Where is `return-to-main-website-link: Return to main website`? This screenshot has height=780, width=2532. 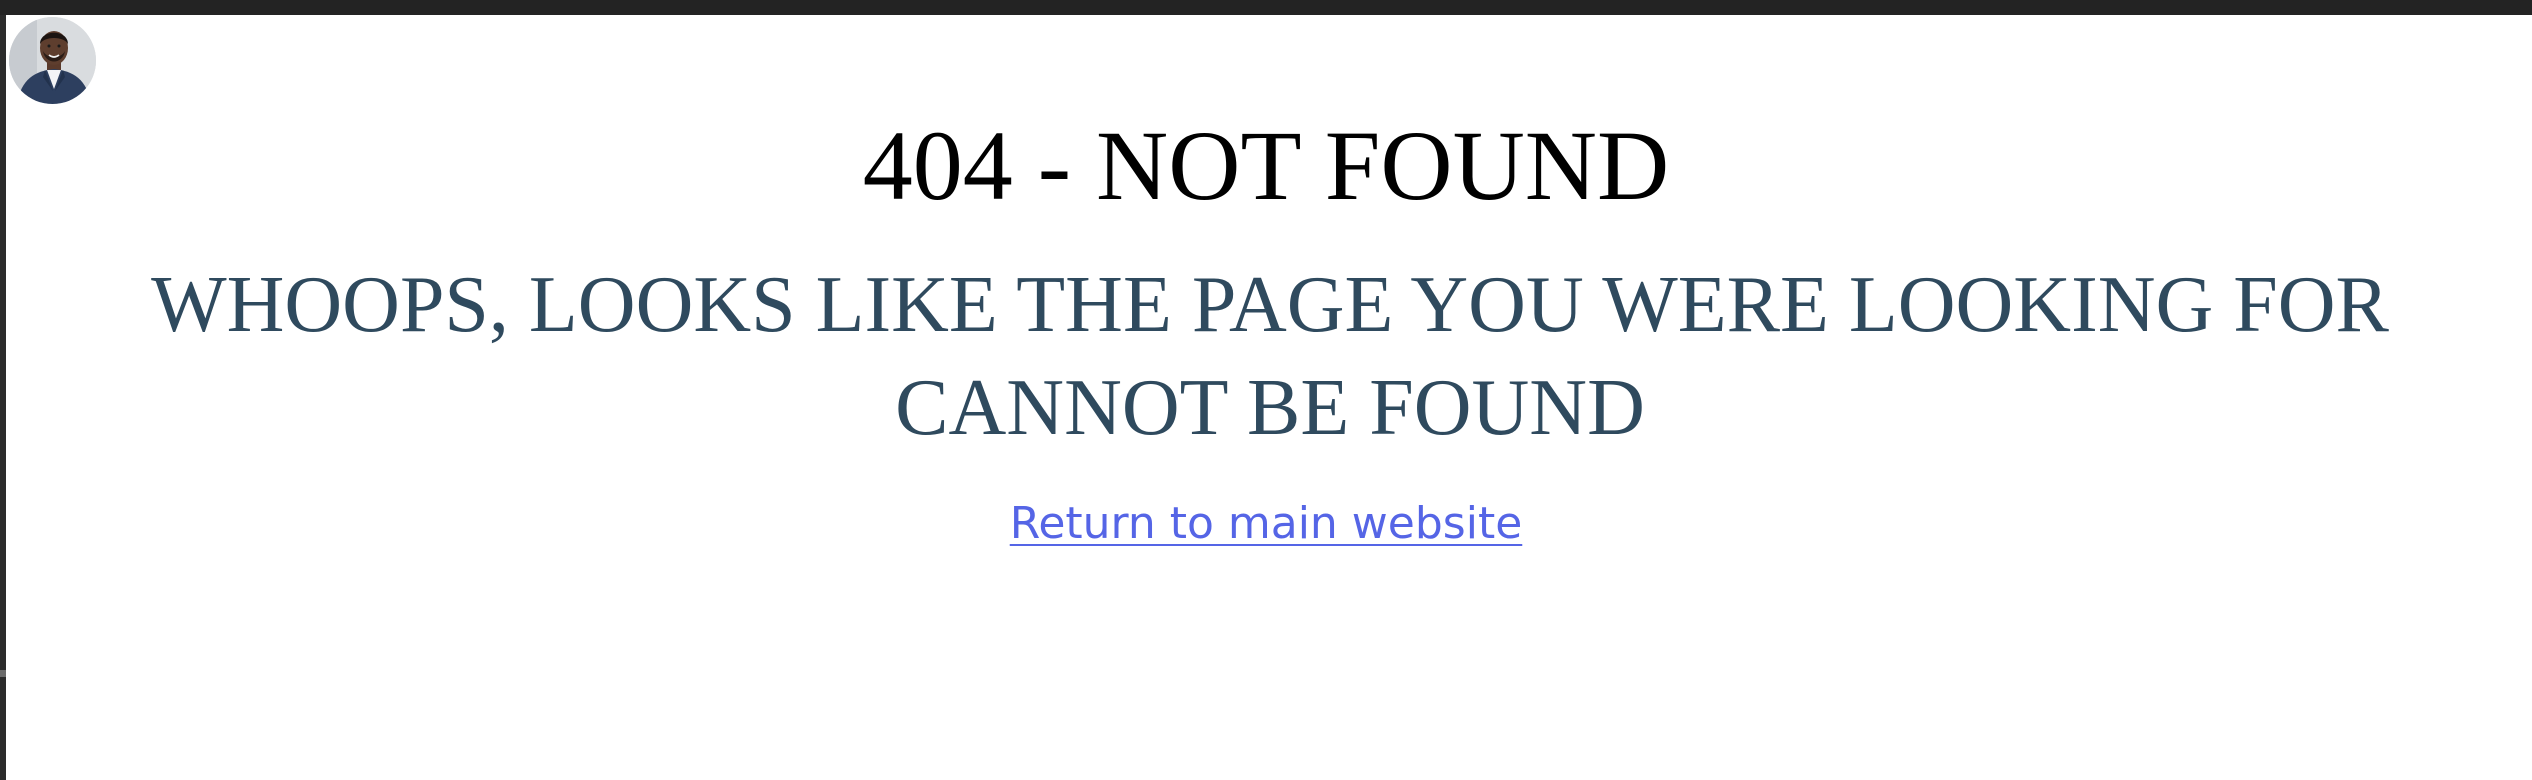
return-to-main-website-link: Return to main website is located at coordinates (1266, 523).